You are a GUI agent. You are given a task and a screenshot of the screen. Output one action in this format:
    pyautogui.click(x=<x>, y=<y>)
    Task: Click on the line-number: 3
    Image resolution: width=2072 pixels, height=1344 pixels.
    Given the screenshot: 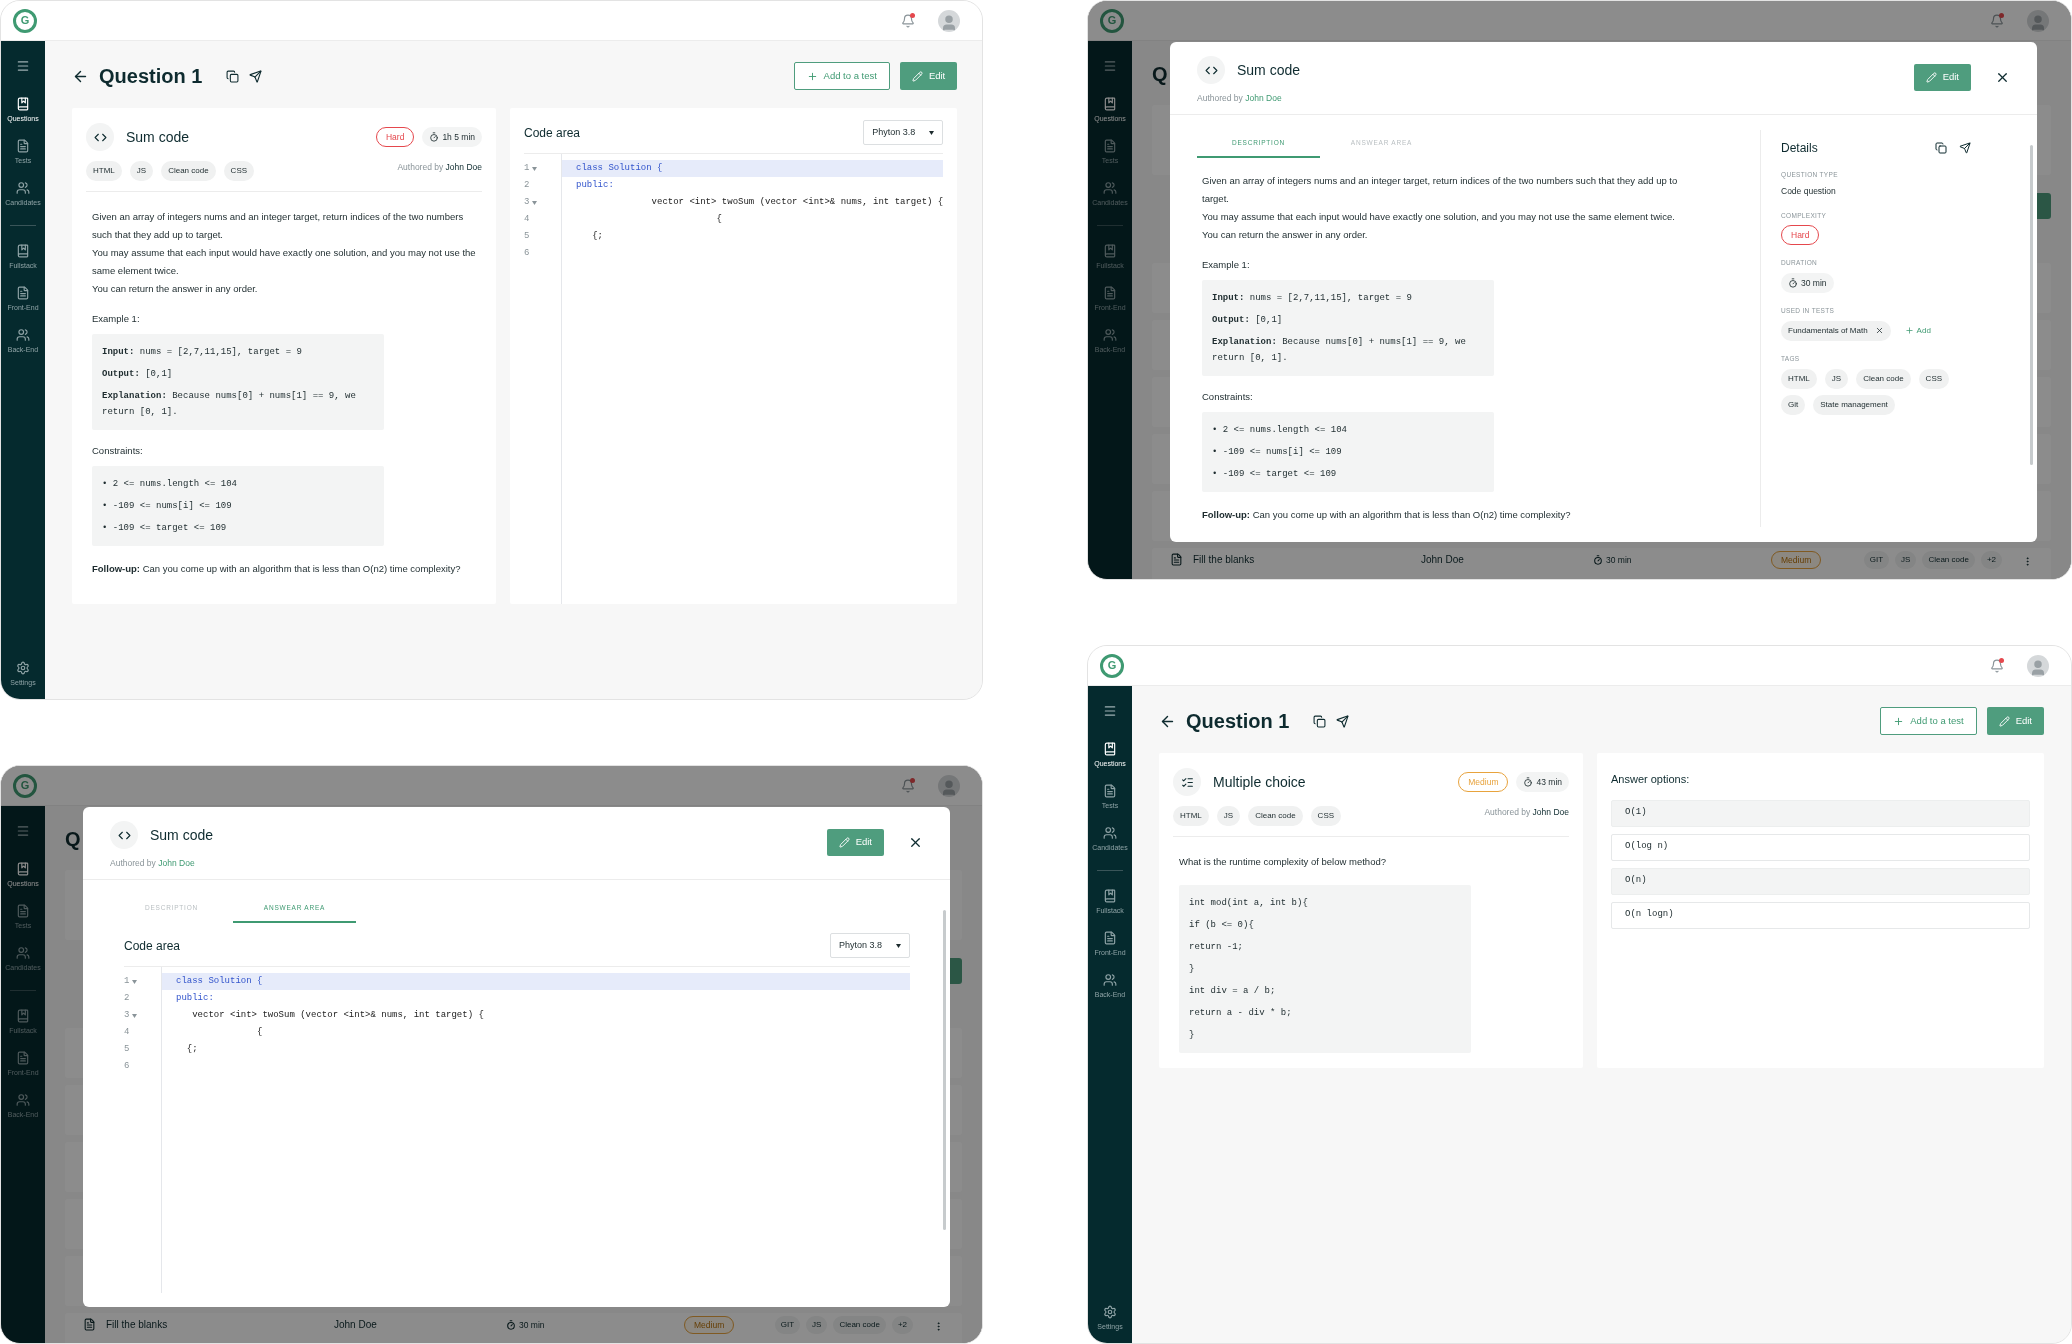 What is the action you would take?
    pyautogui.click(x=527, y=202)
    